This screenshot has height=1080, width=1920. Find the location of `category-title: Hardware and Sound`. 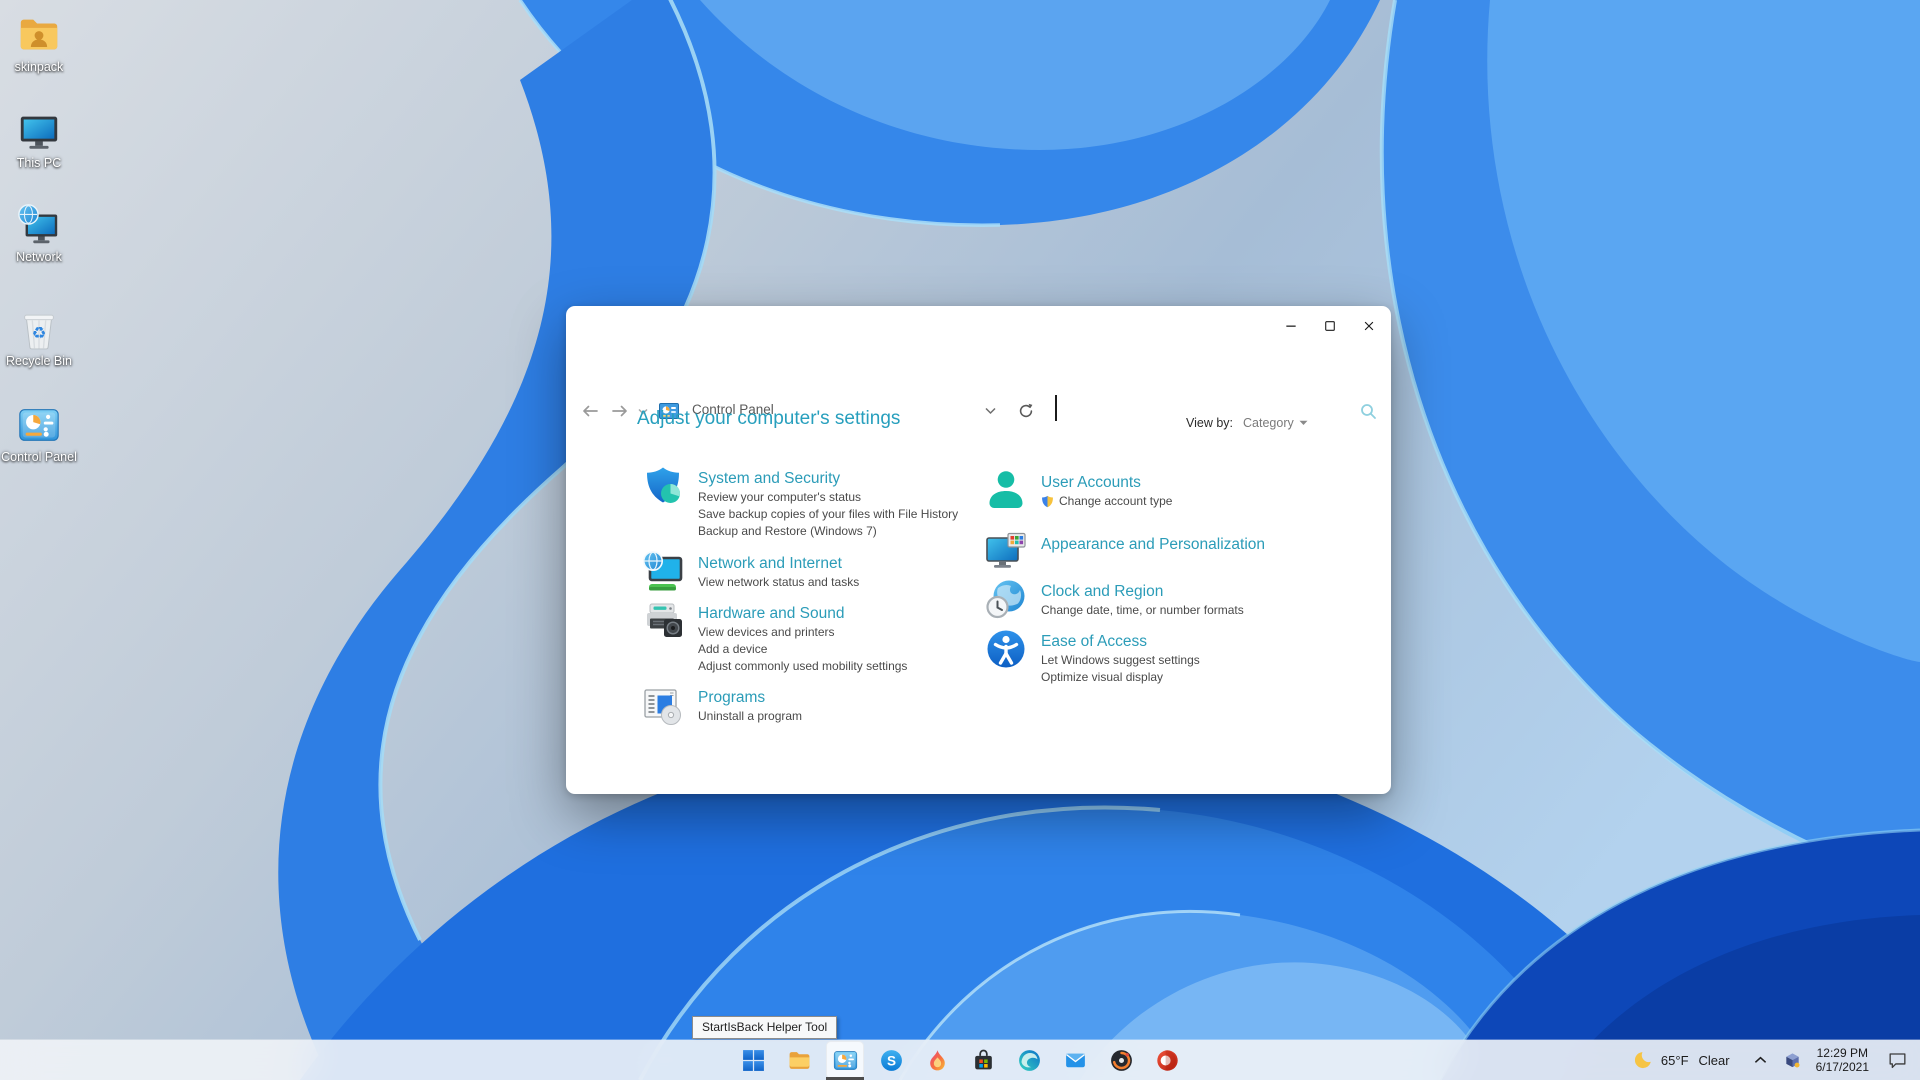

category-title: Hardware and Sound is located at coordinates (802, 613).